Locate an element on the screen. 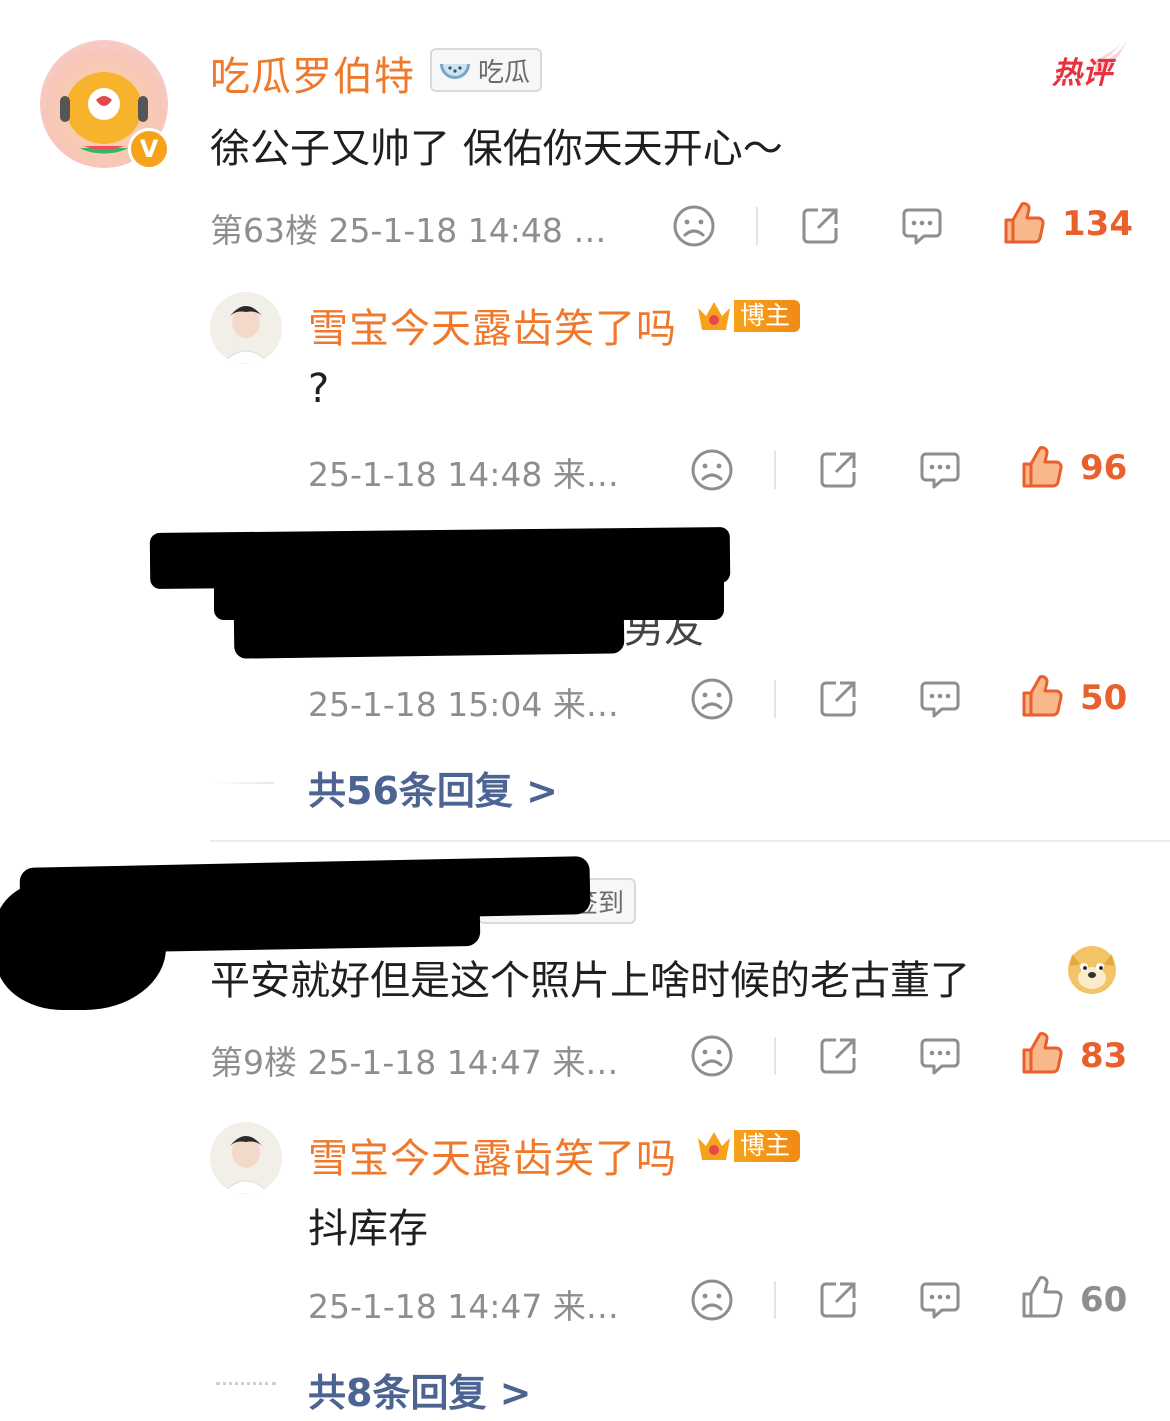 This screenshot has height=1421, width=1170. reply-text: 抖库存 is located at coordinates (368, 1229).